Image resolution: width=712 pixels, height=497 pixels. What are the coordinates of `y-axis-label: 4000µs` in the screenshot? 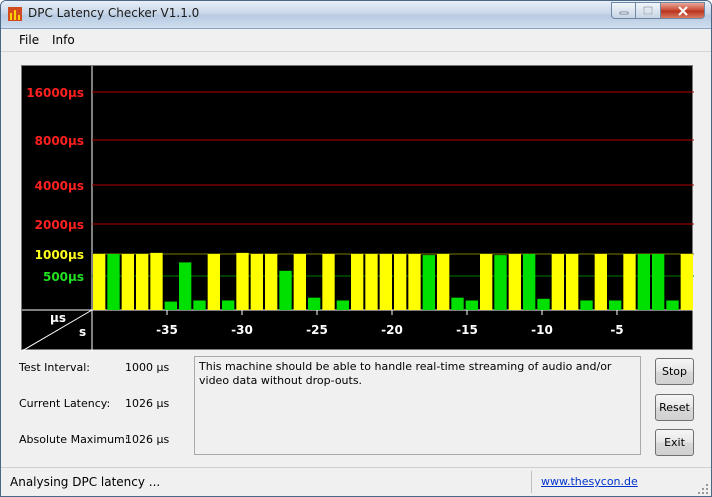 It's located at (59, 186).